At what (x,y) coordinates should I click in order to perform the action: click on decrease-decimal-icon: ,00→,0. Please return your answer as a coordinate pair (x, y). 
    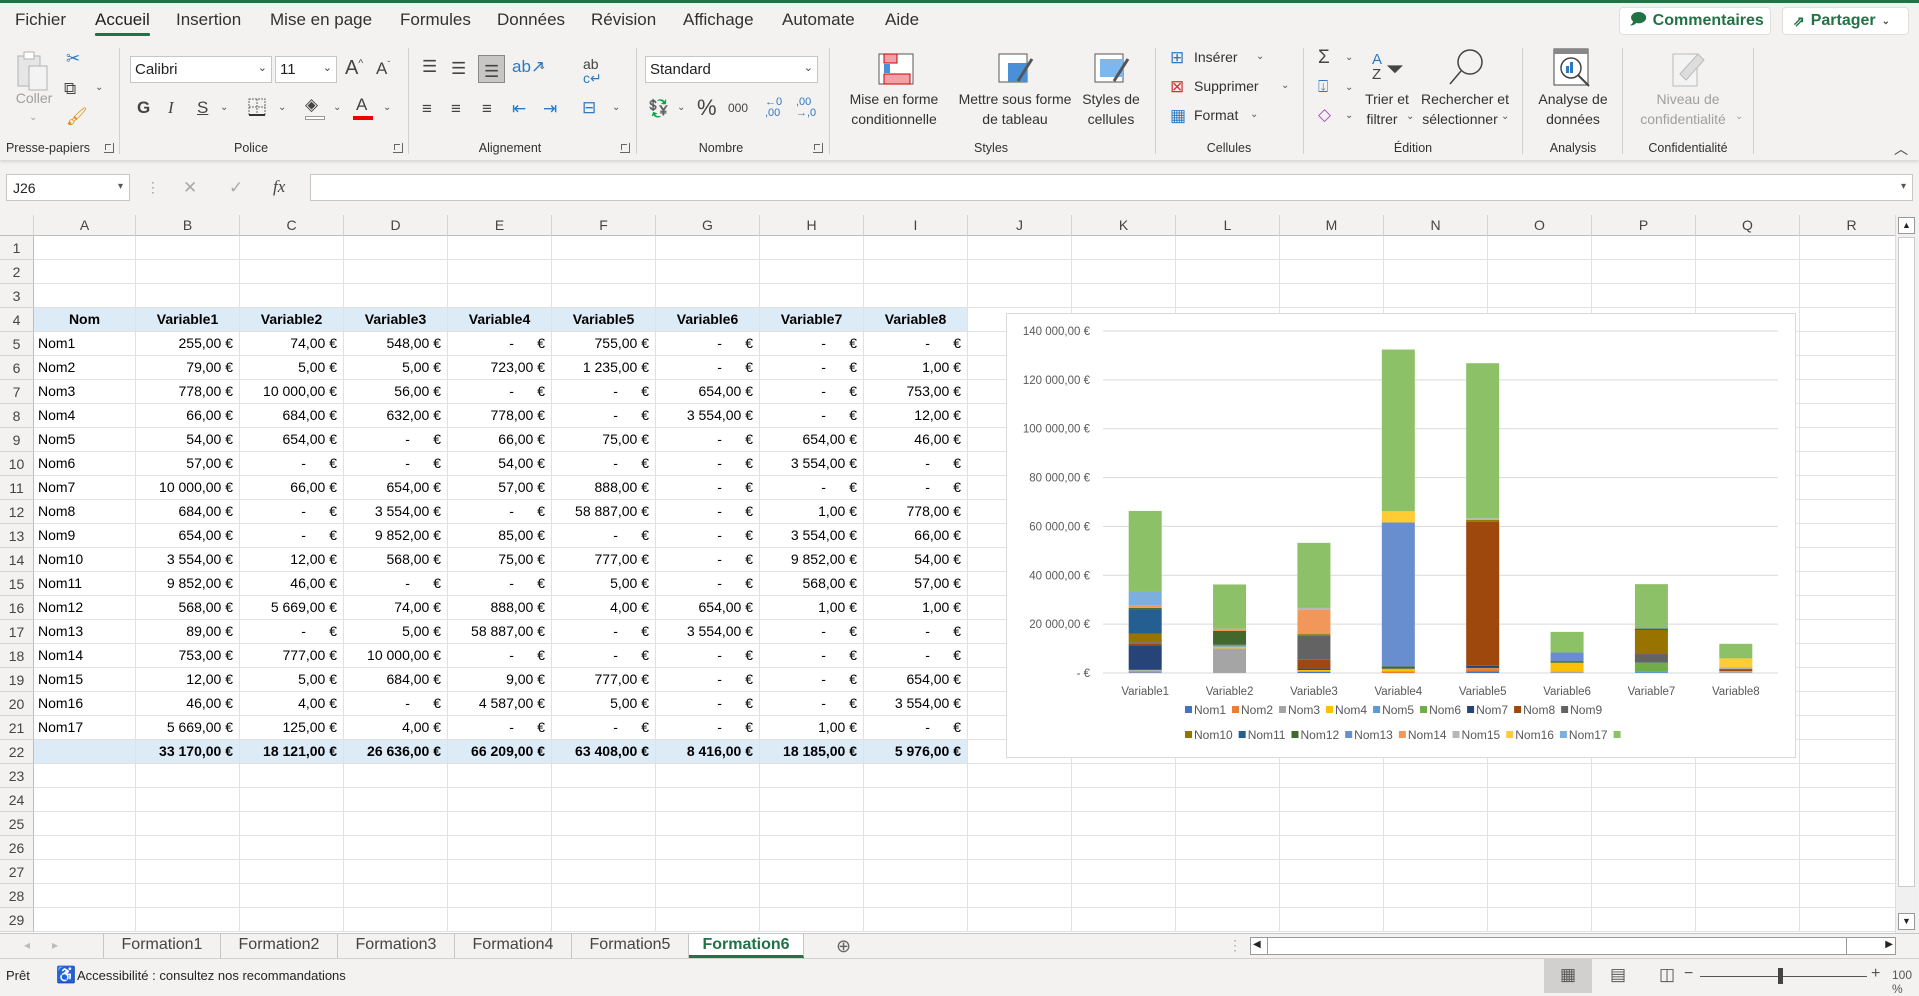
    Looking at the image, I should click on (806, 108).